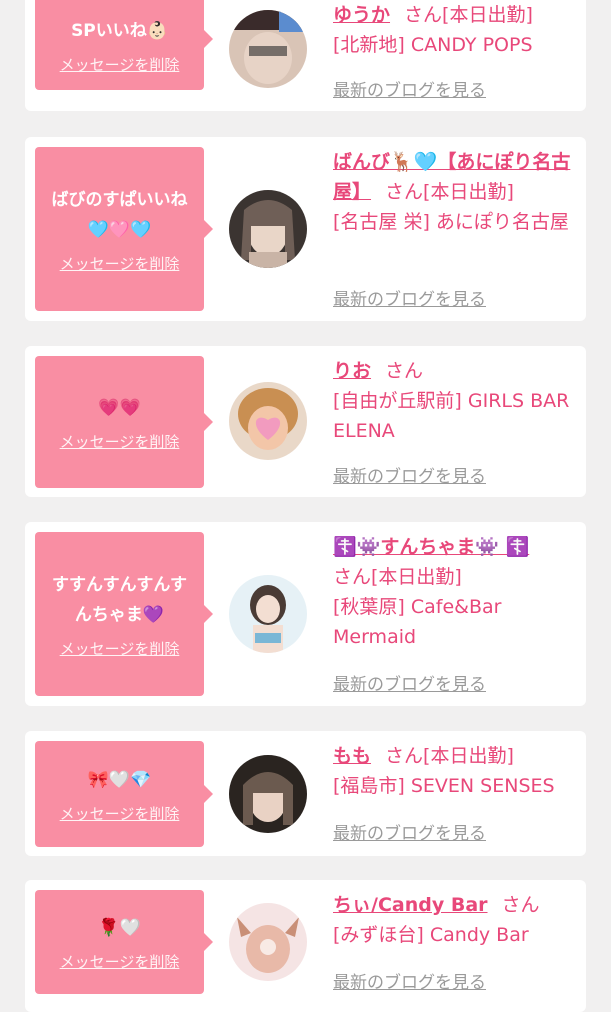 This screenshot has height=1012, width=611. What do you see at coordinates (352, 756) in the screenshot?
I see `girl-name-link: もも` at bounding box center [352, 756].